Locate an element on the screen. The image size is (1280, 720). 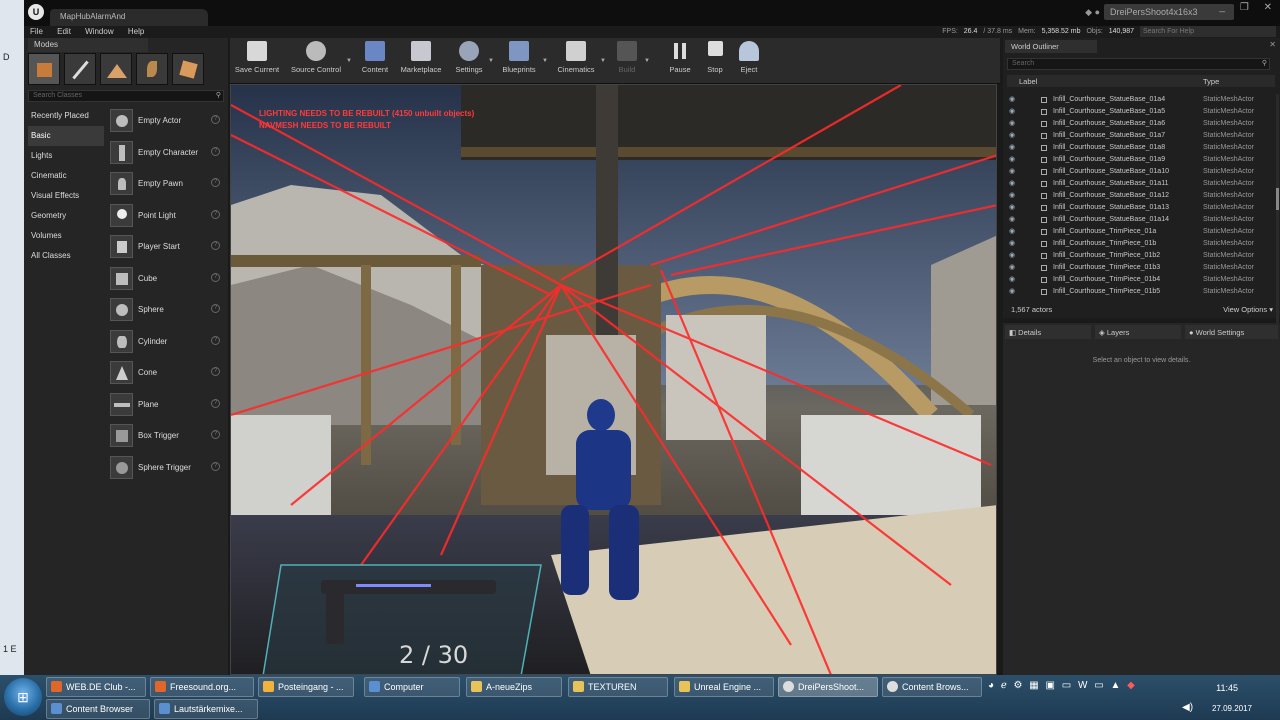
class-item-cone: Cone? is located at coordinates (167, 374).